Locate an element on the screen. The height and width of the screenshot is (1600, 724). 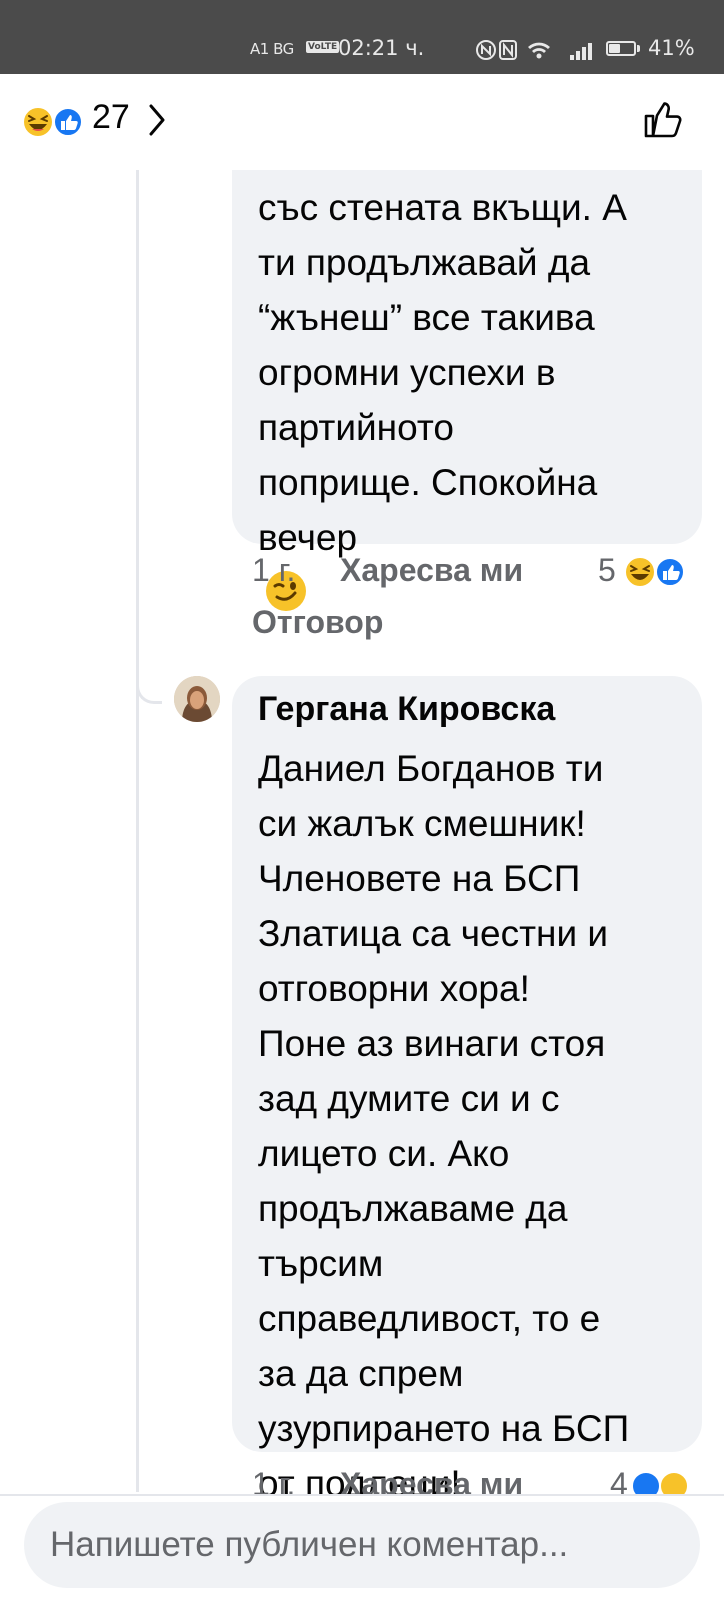
wifi-icon is located at coordinates (539, 50).